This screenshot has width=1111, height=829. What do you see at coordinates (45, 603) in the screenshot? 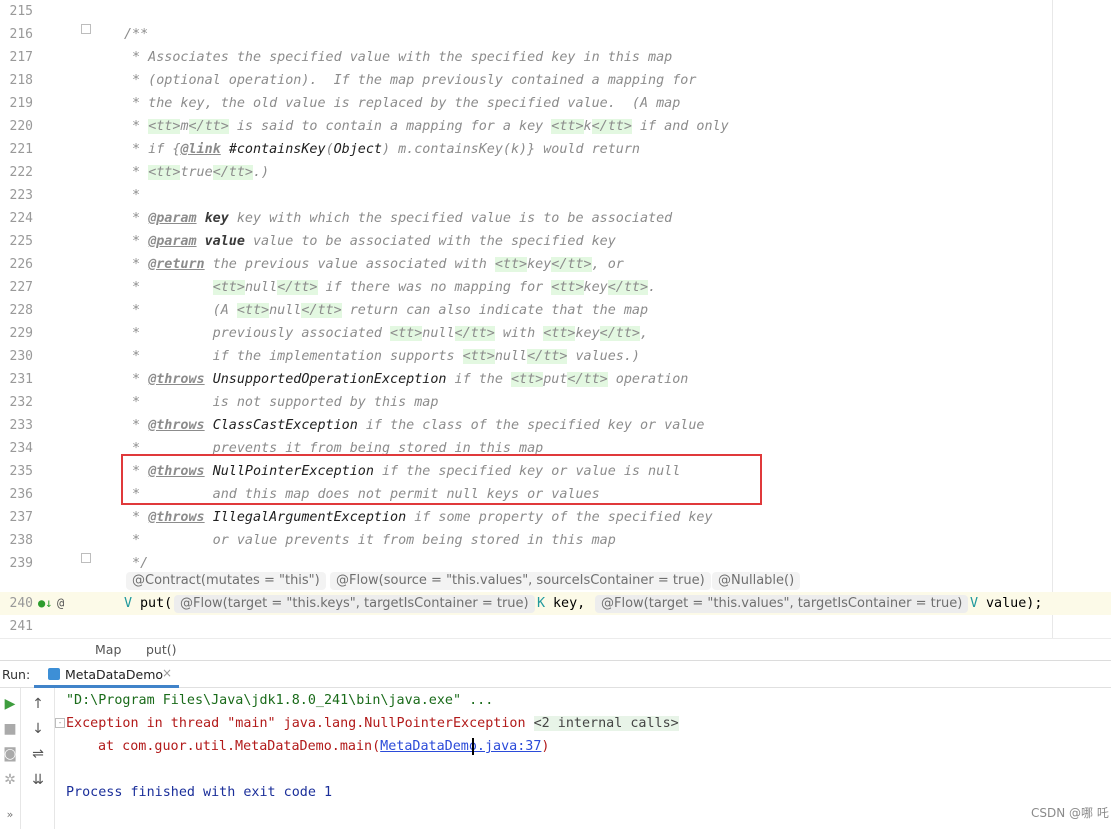
I see `implementing-method-icon: ●↓` at bounding box center [45, 603].